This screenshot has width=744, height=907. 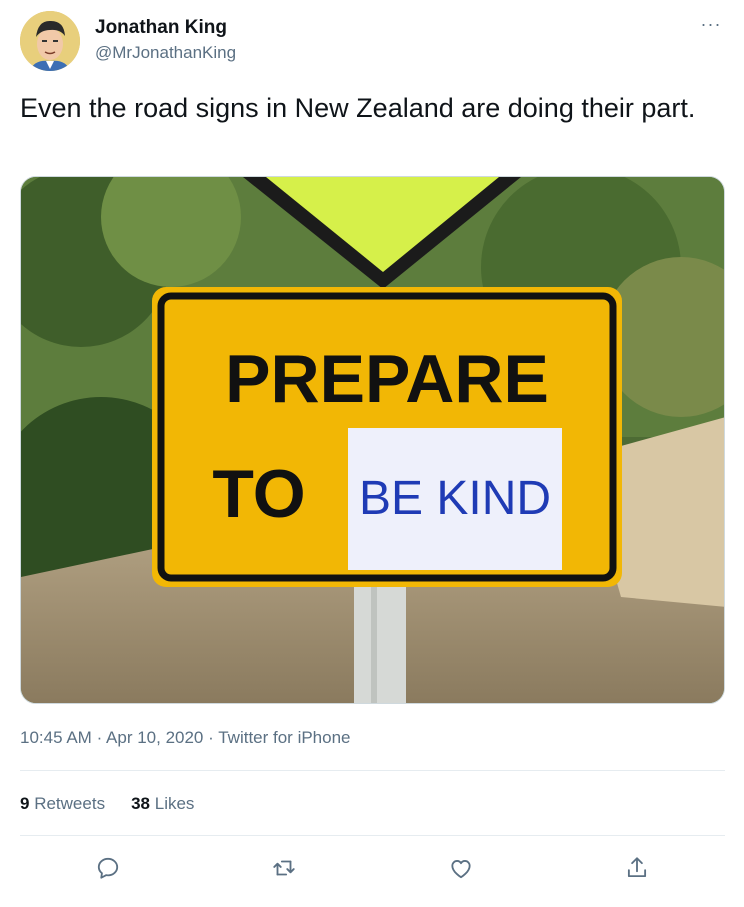 I want to click on sign-line-1: PREPARE, so click(x=387, y=379).